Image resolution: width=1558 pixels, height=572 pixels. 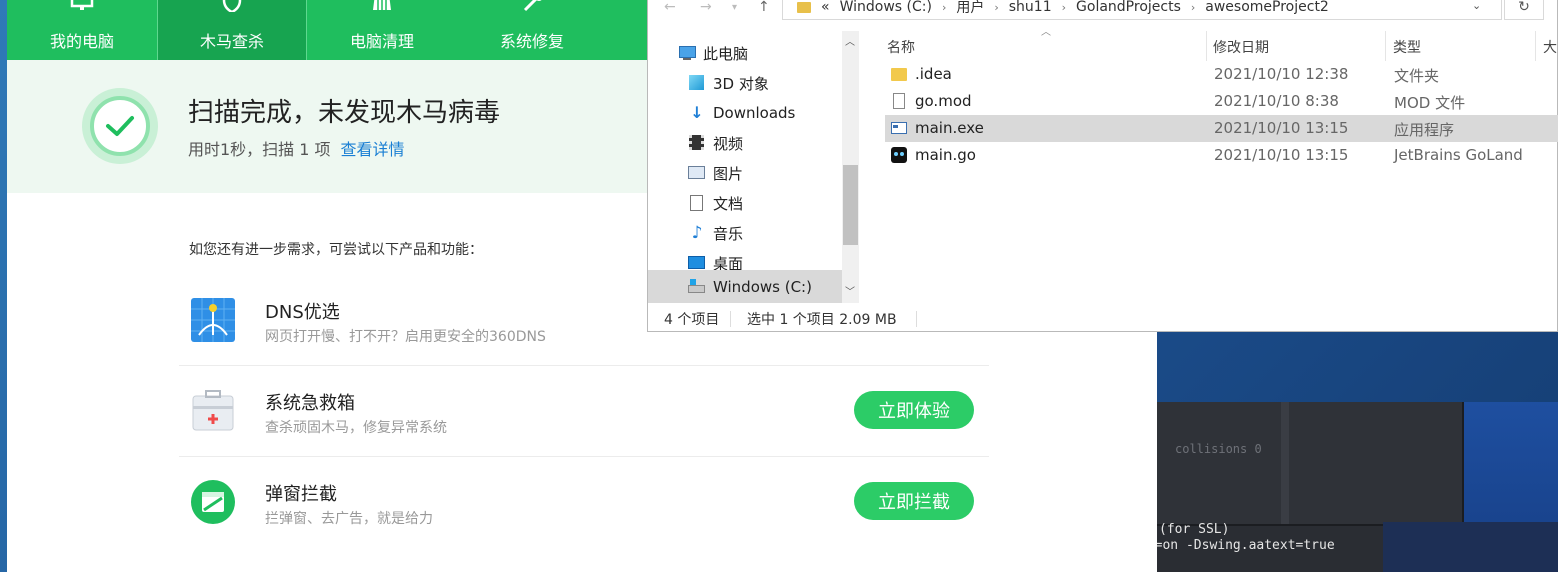 I want to click on nav-label: 文档, so click(x=728, y=203).